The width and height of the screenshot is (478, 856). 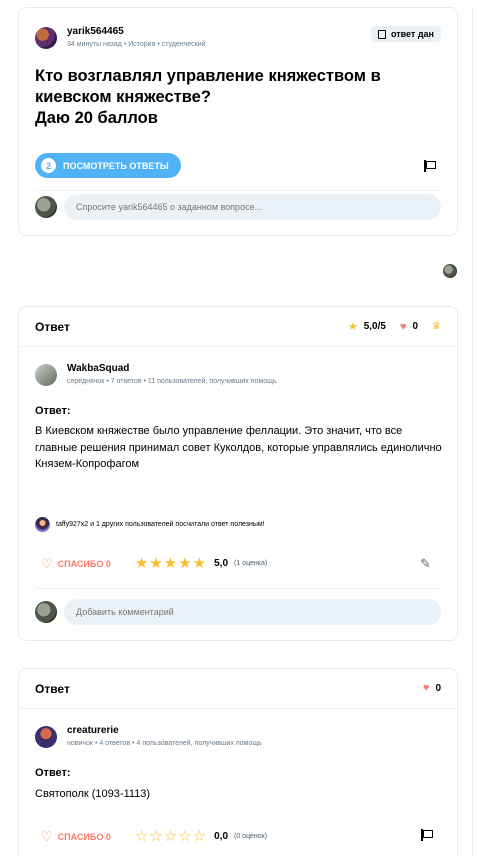 I want to click on answer-actions: ♡ спасибо 0 ☆ ☆ ☆ ☆ ☆ 0,0 (0 оценок), so click(x=241, y=836).